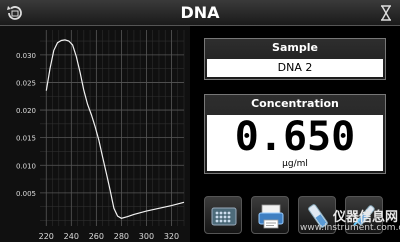  I want to click on plate-reader-icon, so click(224, 216).